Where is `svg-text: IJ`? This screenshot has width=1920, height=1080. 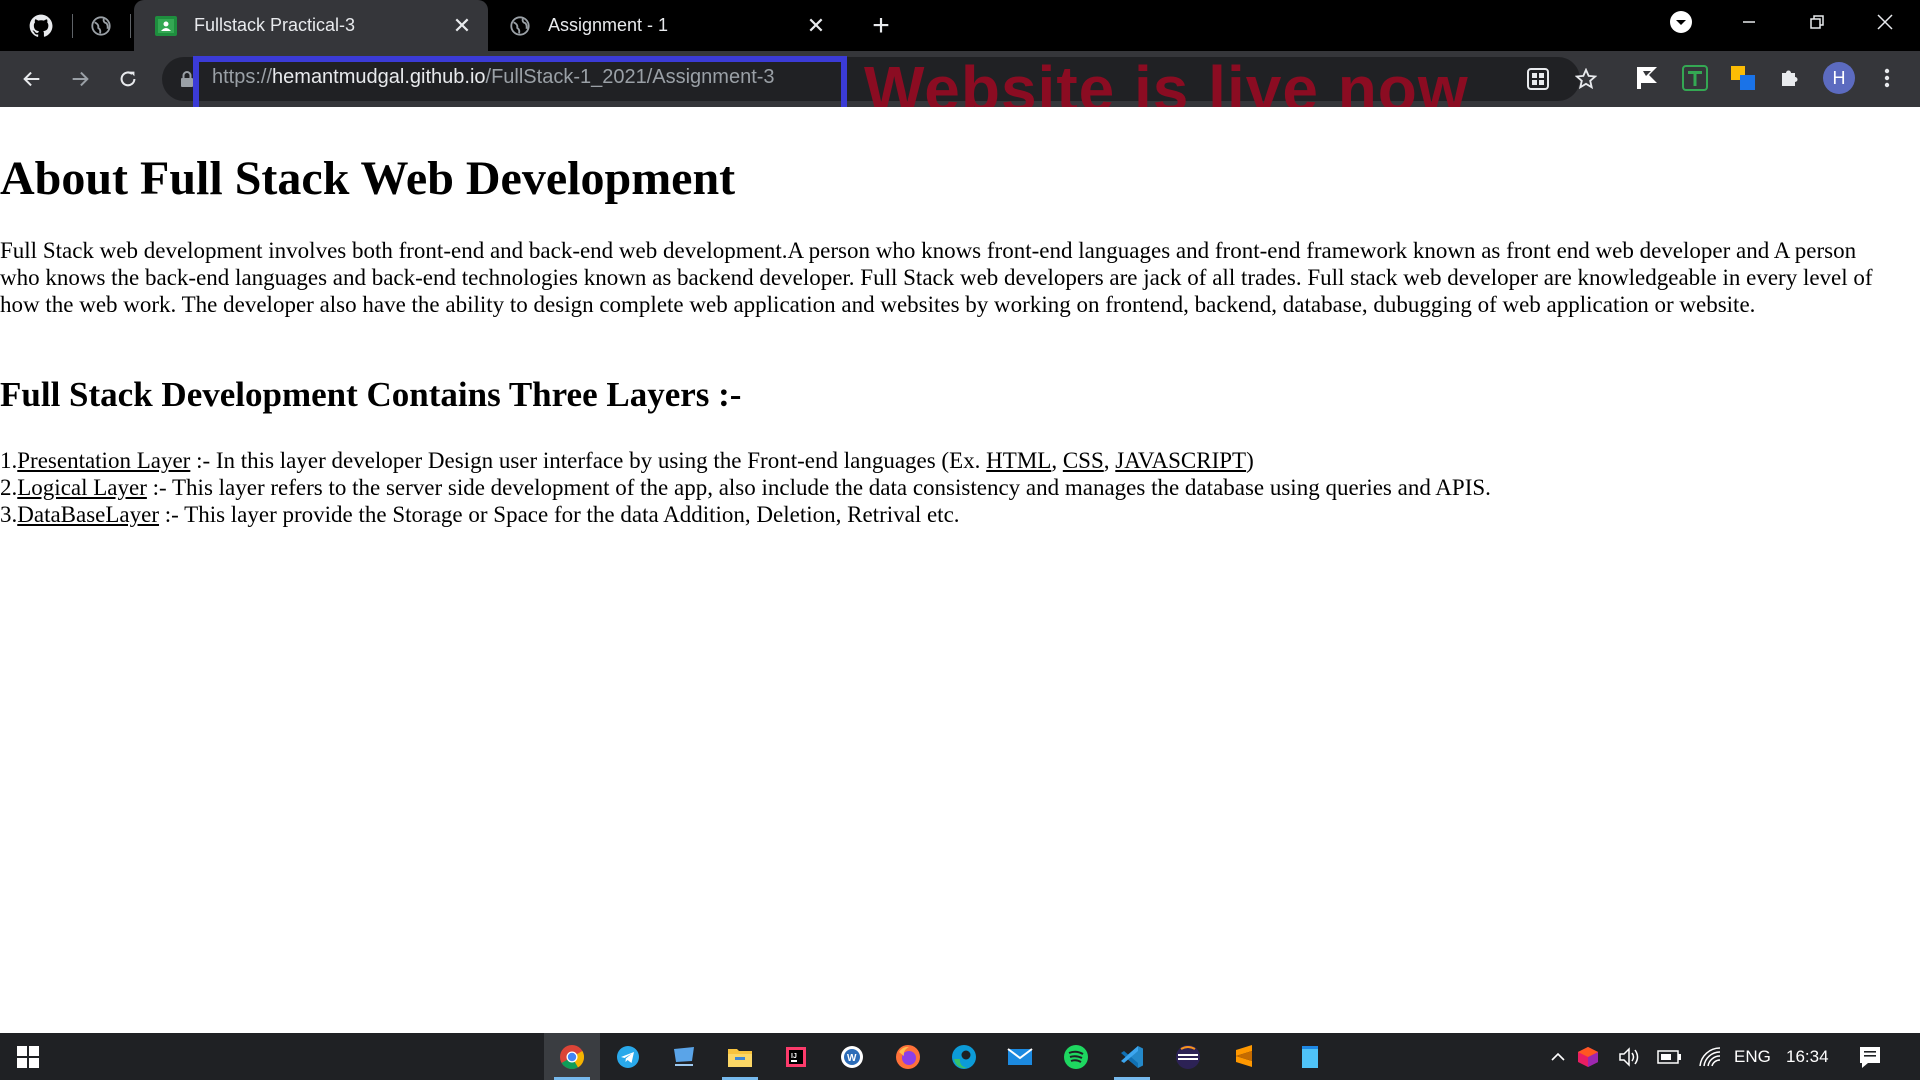 svg-text: IJ is located at coordinates (794, 1056).